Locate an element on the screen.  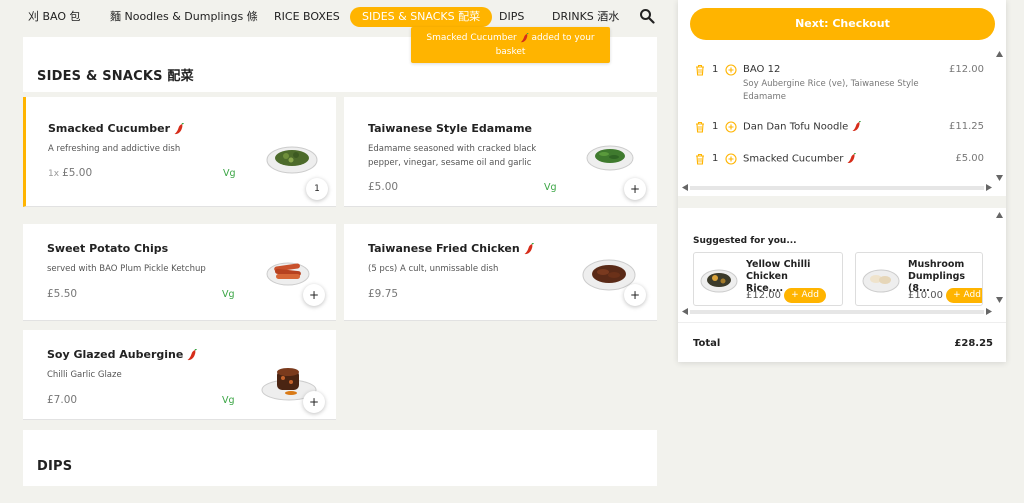
menu-item-price: £5.00 is located at coordinates (383, 187).